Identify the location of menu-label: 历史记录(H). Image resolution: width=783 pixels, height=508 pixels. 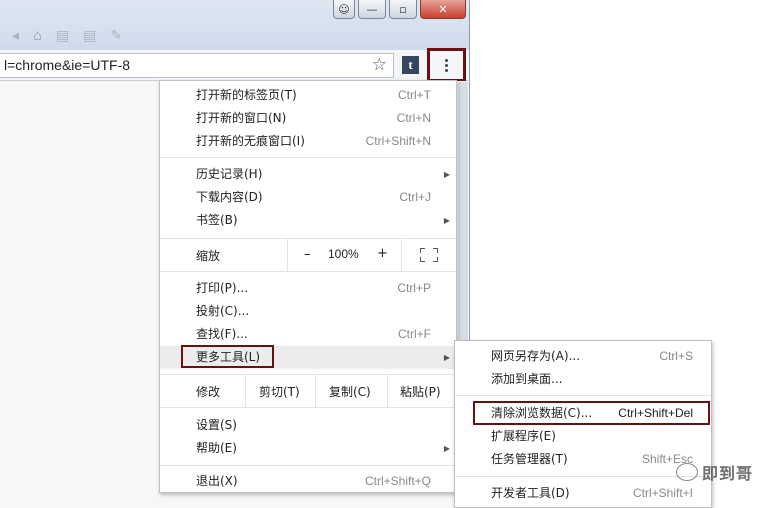
(229, 174).